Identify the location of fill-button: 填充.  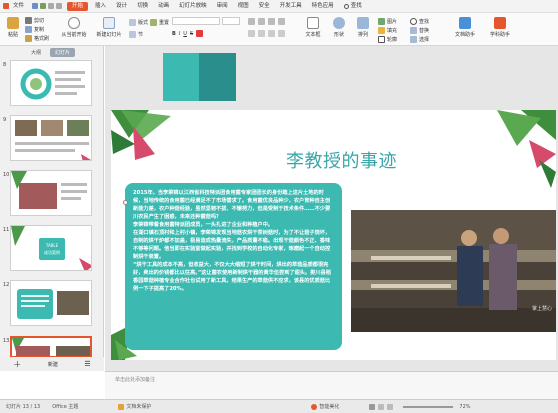
(387, 30).